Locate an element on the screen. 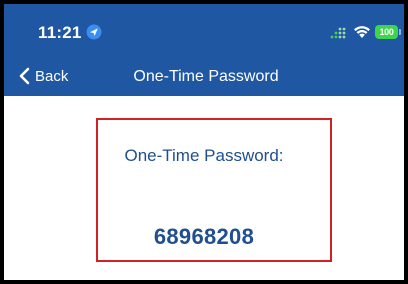 Image resolution: width=408 pixels, height=284 pixels. status-time: 11:21 is located at coordinates (60, 32).